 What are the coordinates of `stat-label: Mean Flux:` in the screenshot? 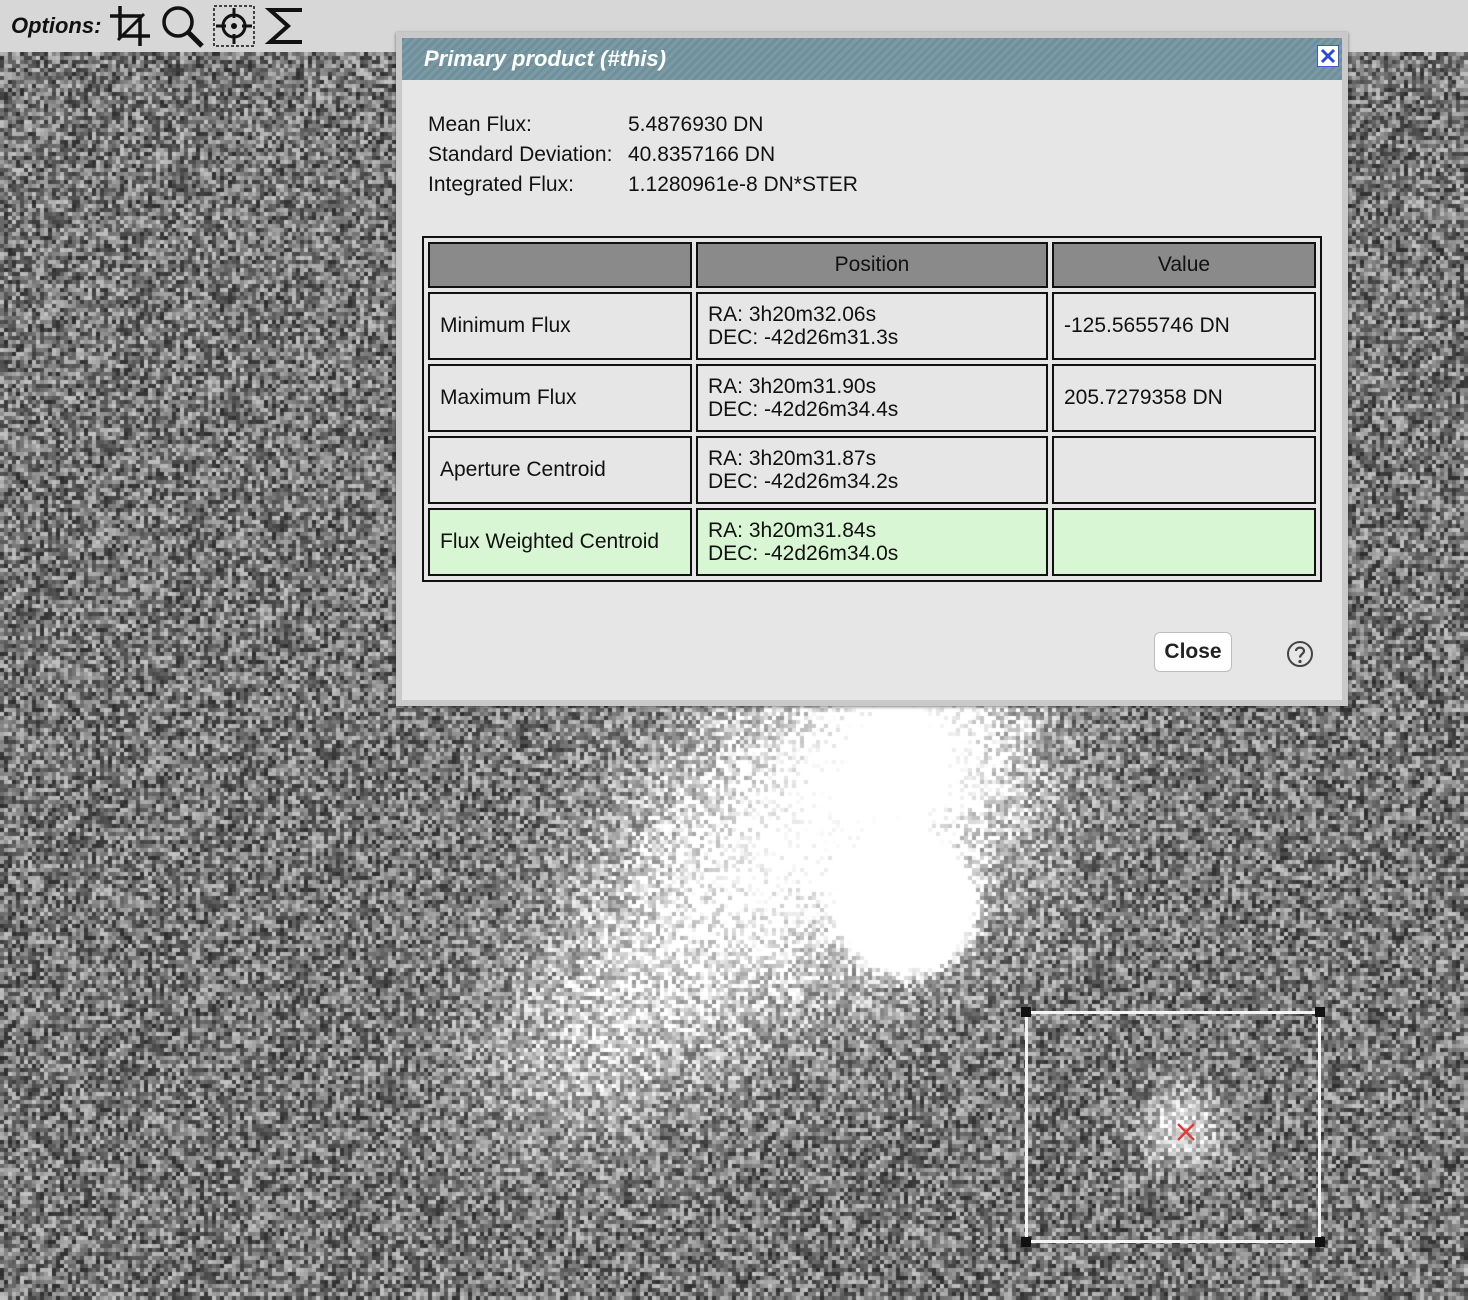 It's located at (480, 124).